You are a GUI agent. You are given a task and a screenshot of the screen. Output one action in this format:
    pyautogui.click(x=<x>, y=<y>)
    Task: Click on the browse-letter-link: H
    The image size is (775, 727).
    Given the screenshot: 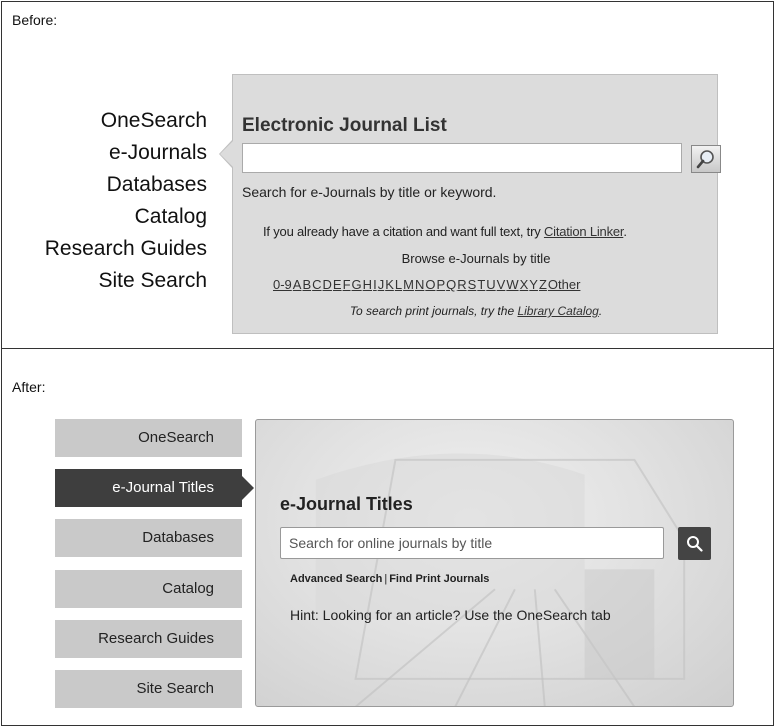 What is the action you would take?
    pyautogui.click(x=367, y=284)
    